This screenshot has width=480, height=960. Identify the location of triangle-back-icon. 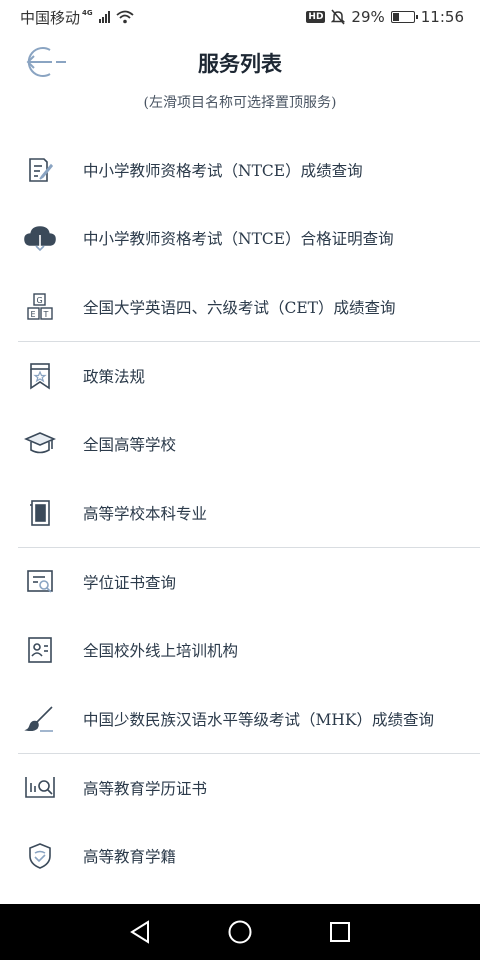
(139, 932).